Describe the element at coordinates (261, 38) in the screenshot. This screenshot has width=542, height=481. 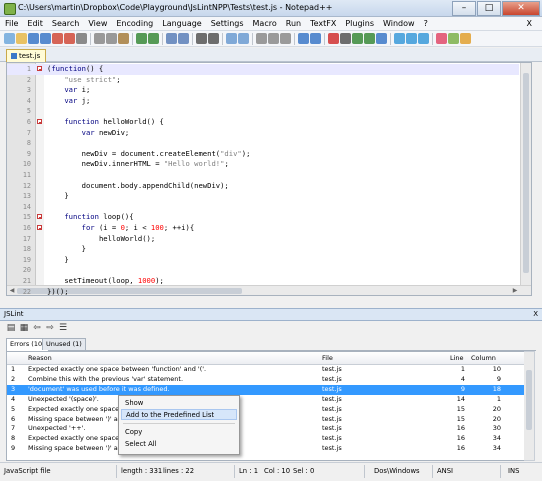
I see `wrap-icon` at that location.